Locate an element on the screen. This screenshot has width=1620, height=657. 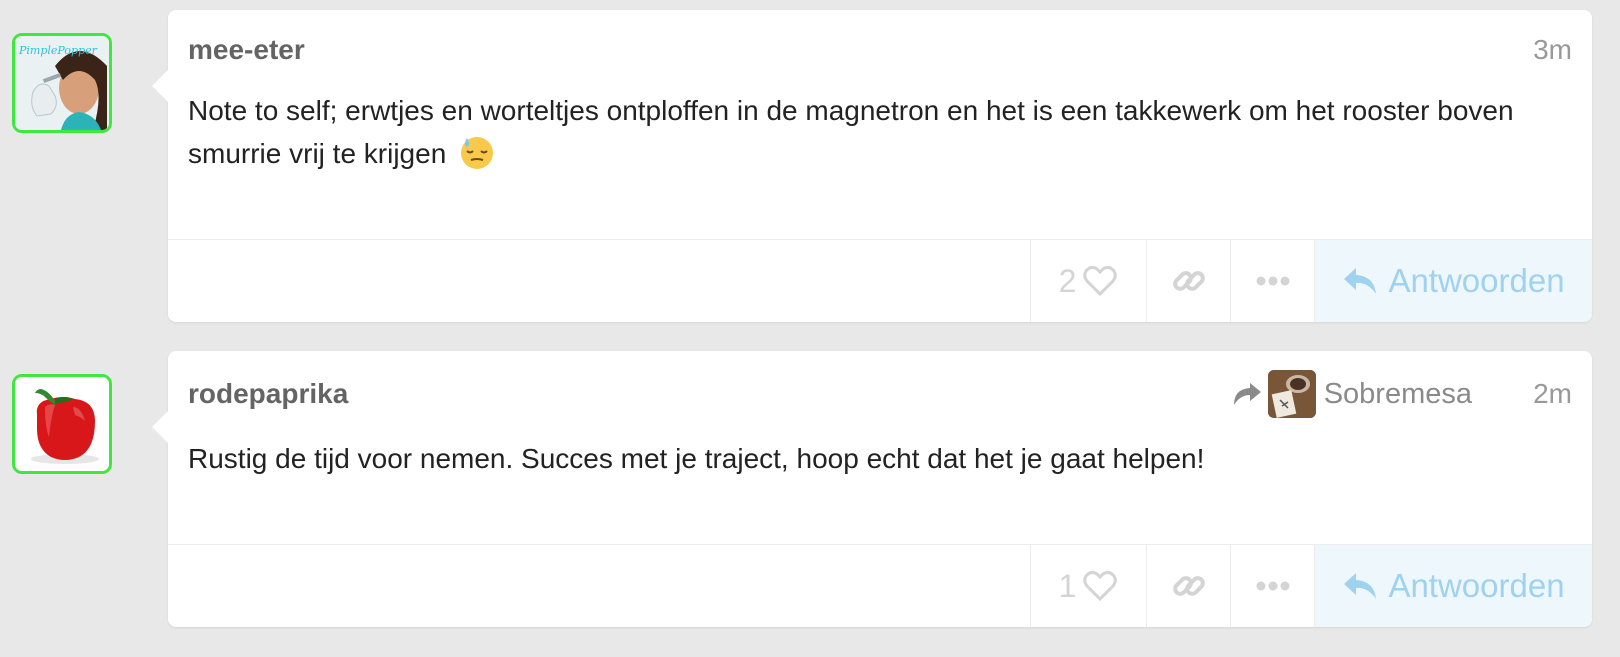
post-time: 3m is located at coordinates (1552, 50).